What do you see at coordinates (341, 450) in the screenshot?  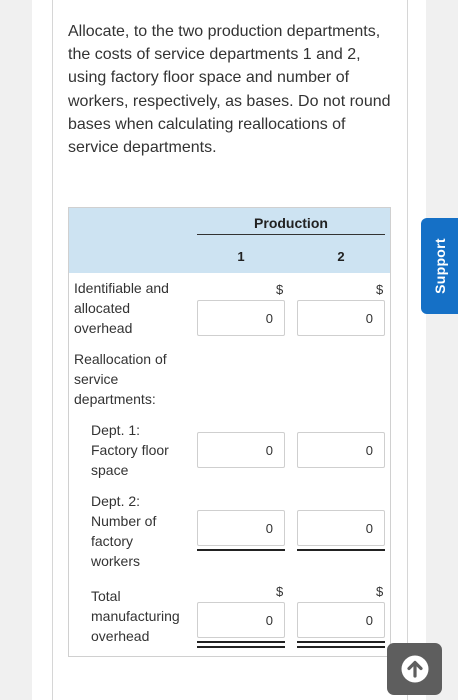 I see `dept1-reallocation-col2-input` at bounding box center [341, 450].